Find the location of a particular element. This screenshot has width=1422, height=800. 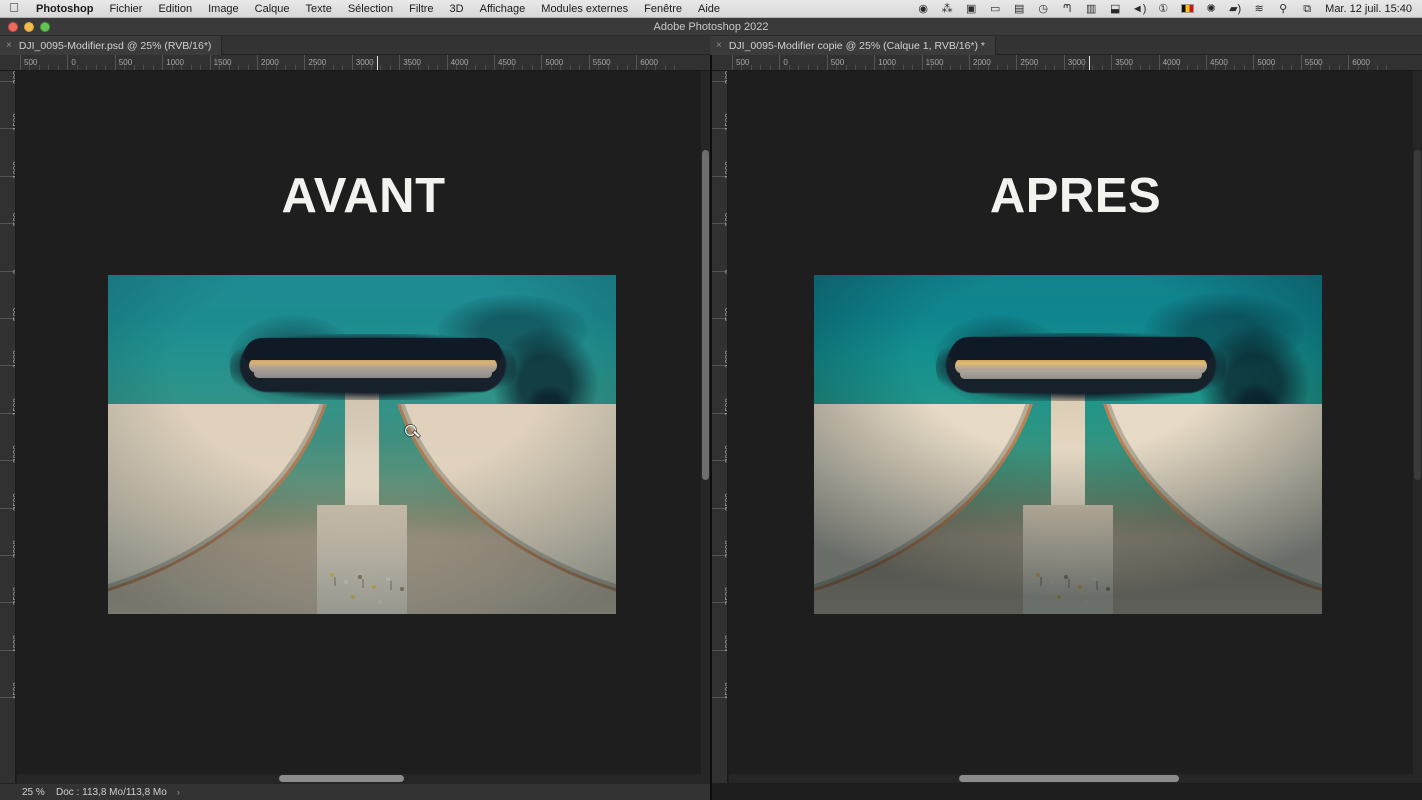

control-center-icon: ⧉ is located at coordinates (1307, 9).